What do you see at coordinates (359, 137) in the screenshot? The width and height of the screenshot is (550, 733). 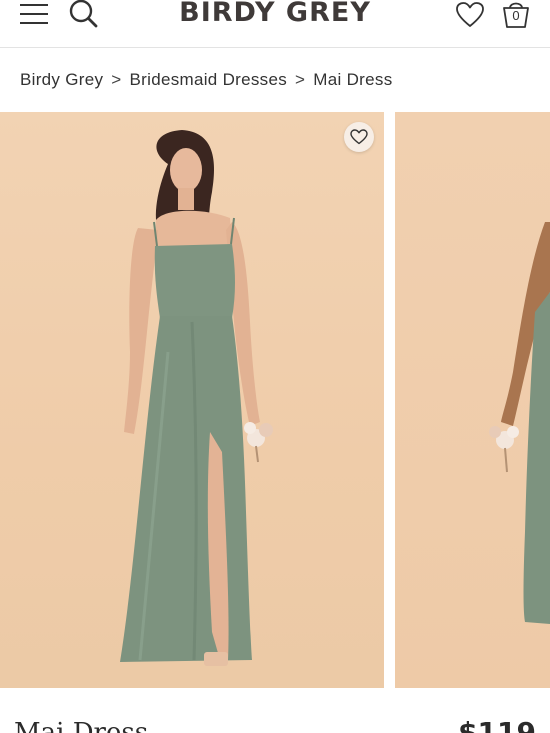 I see `favorite-heart-icon` at bounding box center [359, 137].